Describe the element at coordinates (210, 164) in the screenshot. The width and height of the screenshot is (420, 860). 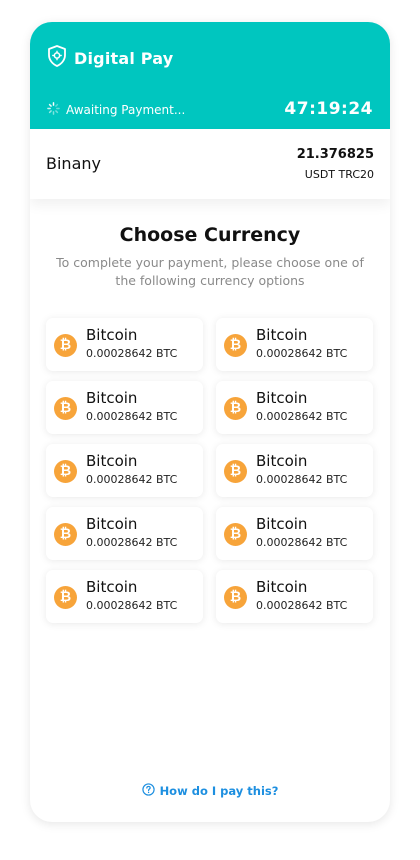
I see `merchant-summary: Binany 21.376825 USDT TRC20` at that location.